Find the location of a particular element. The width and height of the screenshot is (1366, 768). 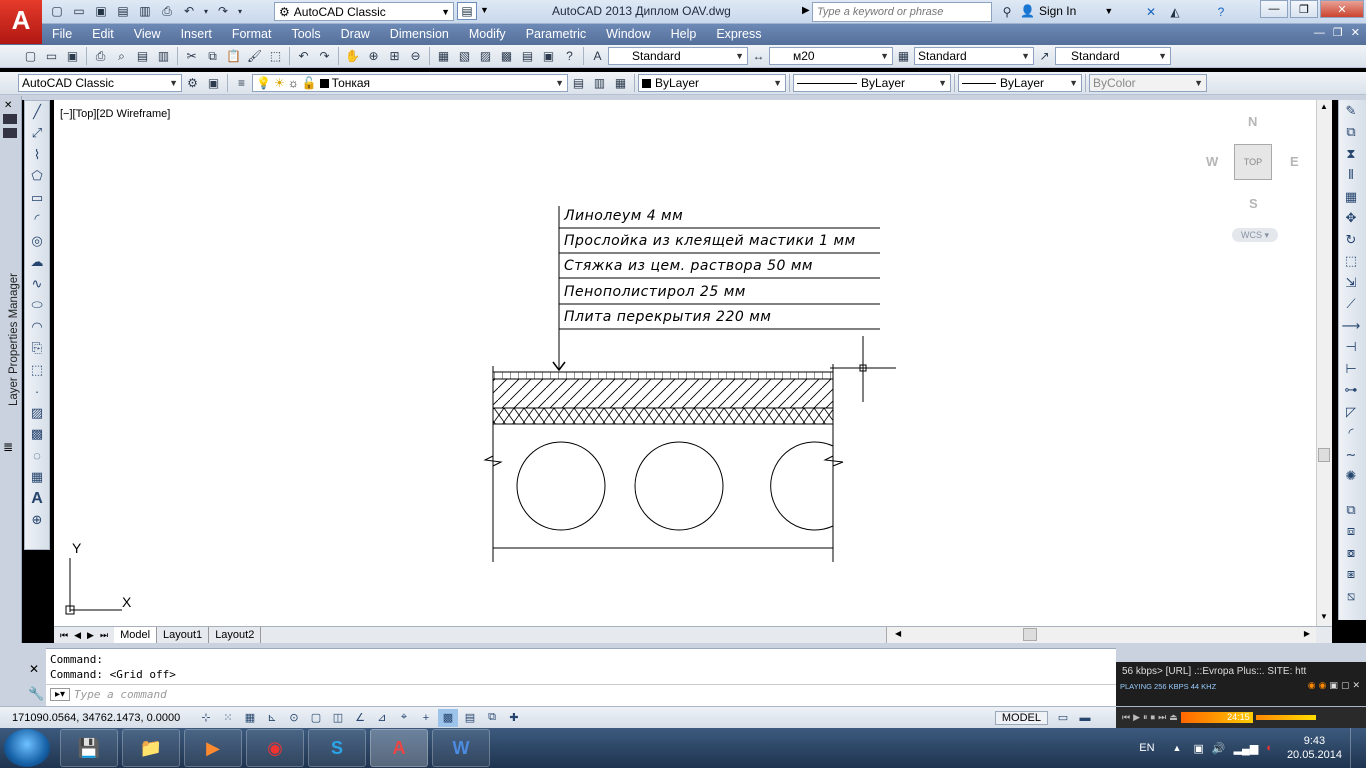

menu-modify: Modify is located at coordinates (487, 34).